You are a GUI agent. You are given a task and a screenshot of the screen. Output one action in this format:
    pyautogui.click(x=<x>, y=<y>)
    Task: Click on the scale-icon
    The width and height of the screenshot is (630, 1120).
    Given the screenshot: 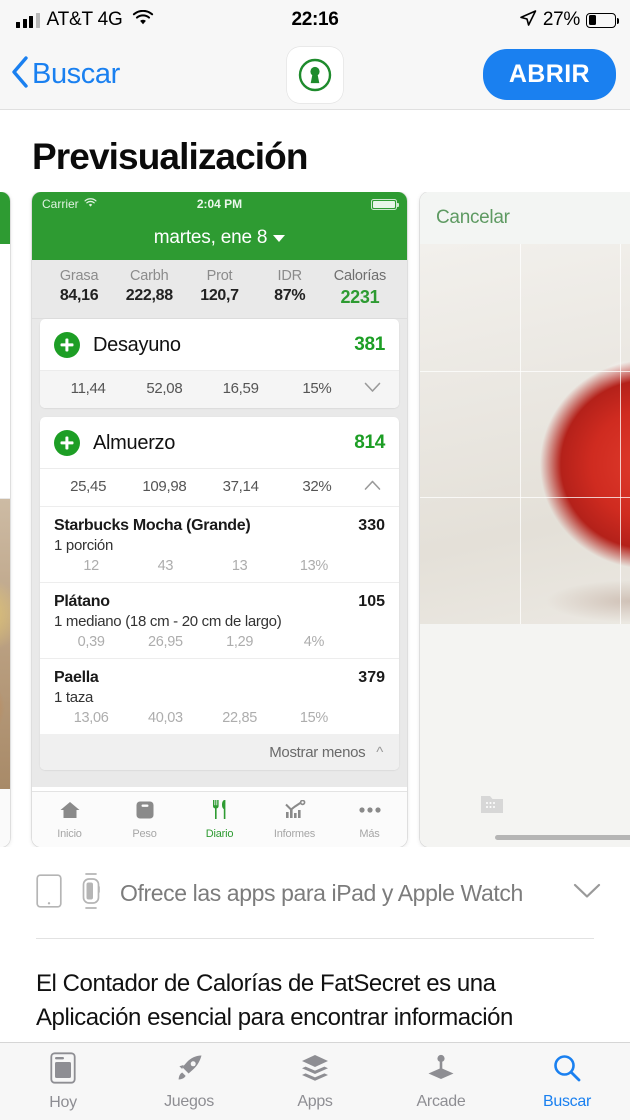 What is the action you would take?
    pyautogui.click(x=145, y=812)
    